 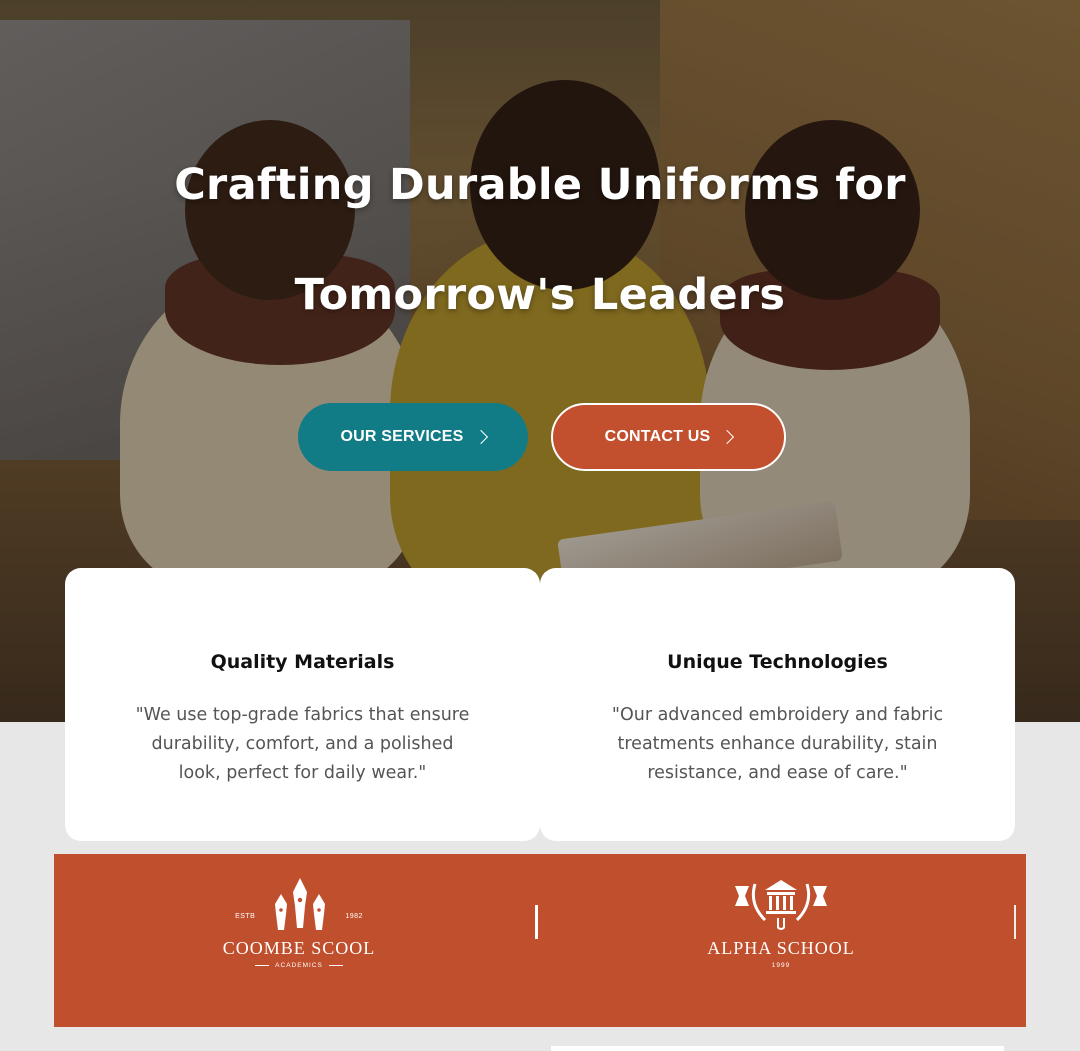 I want to click on logo-subtitle-text: 1999, so click(x=781, y=965).